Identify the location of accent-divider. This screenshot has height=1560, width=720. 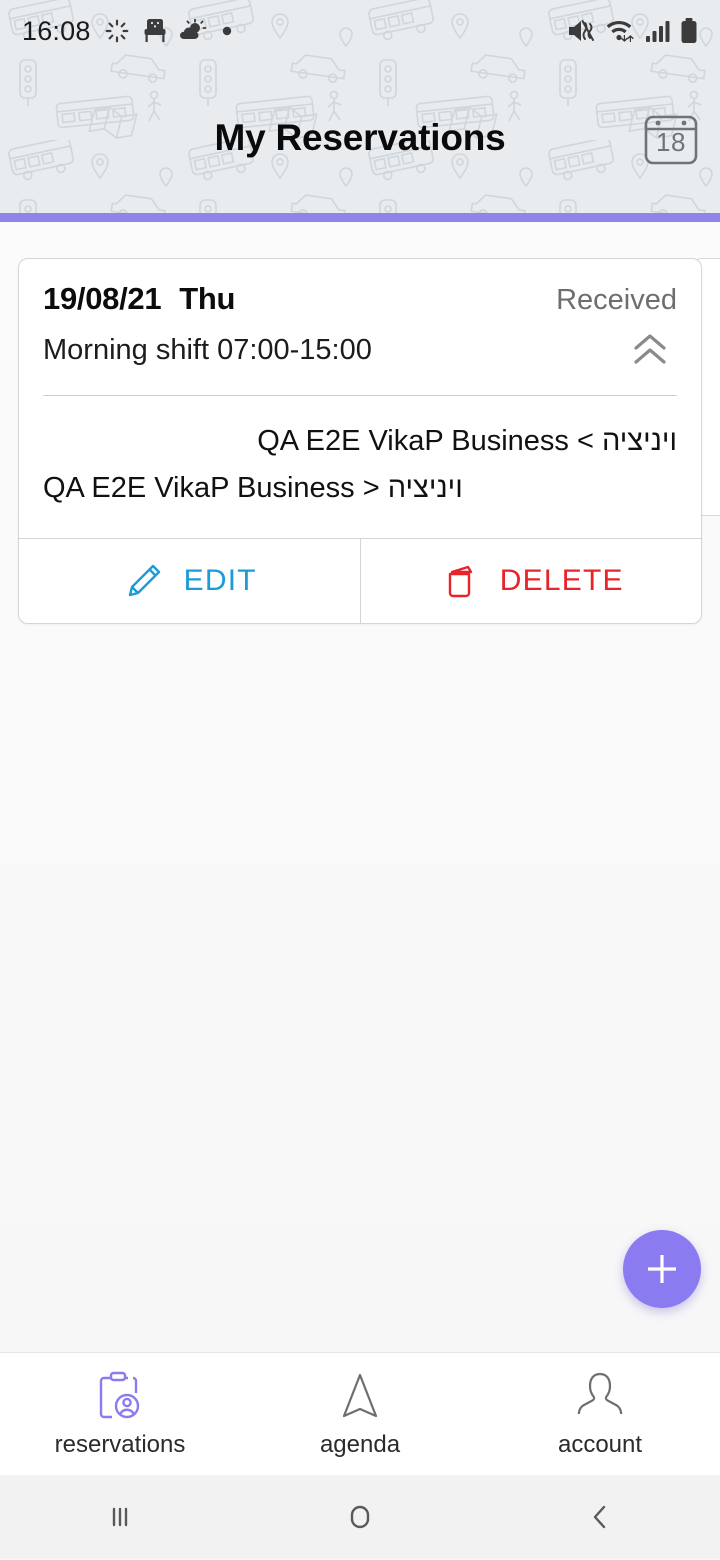
(360, 217).